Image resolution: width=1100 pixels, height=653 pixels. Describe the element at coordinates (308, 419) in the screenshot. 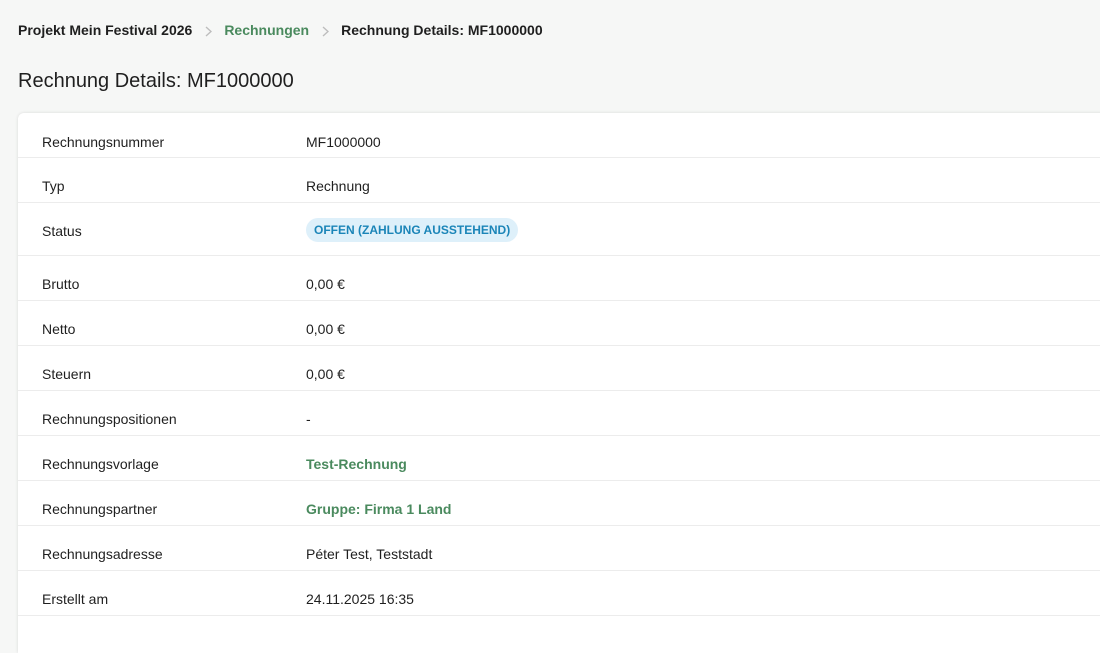

I see `row-value: -` at that location.